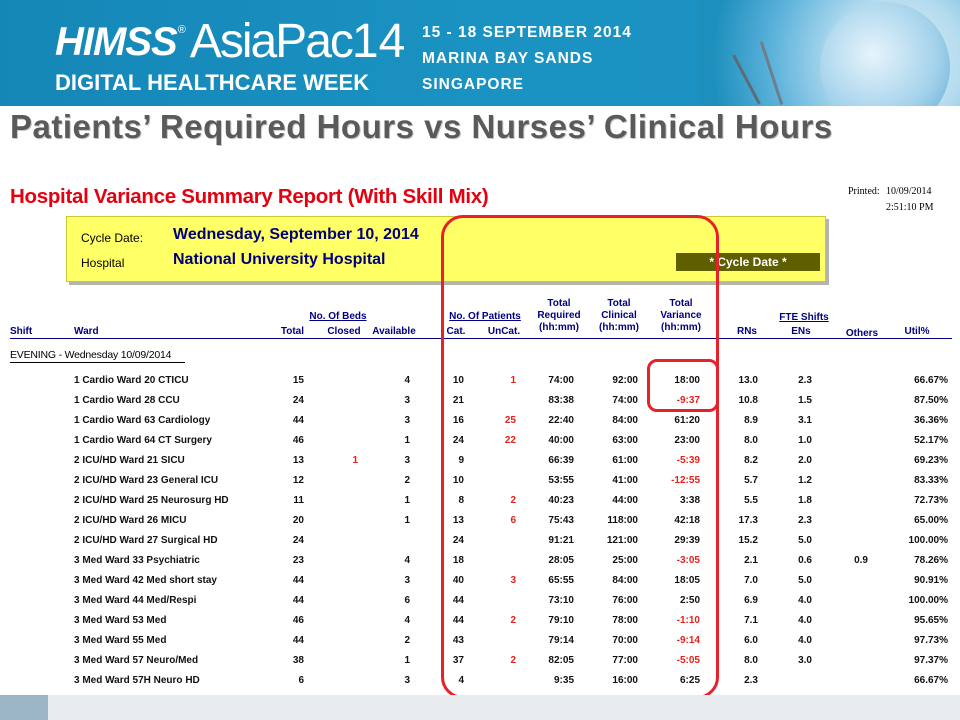 The height and width of the screenshot is (720, 960). What do you see at coordinates (298, 380) in the screenshot?
I see `cell-total: 15` at bounding box center [298, 380].